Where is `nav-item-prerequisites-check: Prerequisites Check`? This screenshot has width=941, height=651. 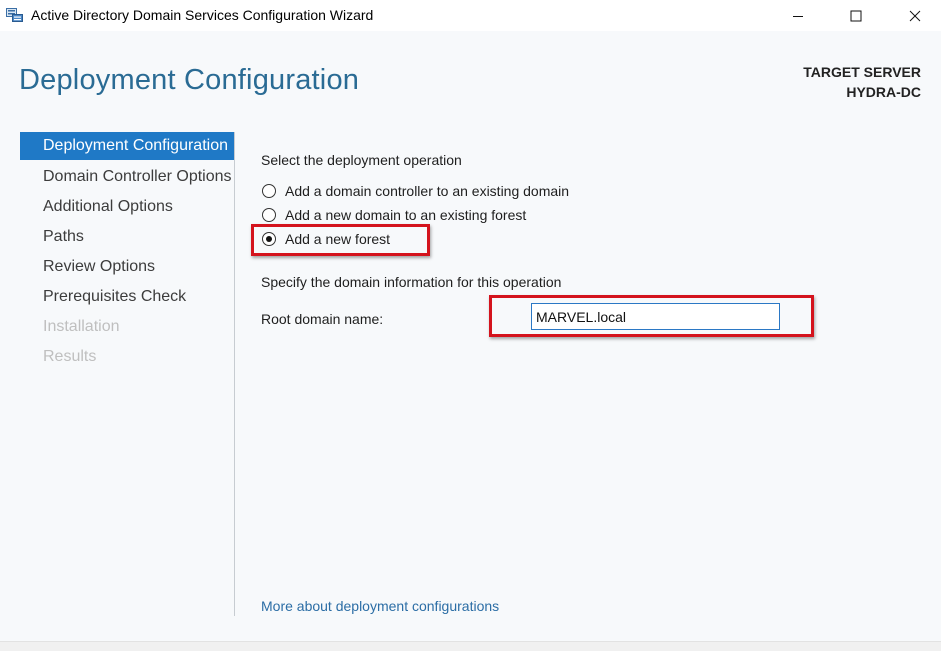 nav-item-prerequisites-check: Prerequisites Check is located at coordinates (127, 297).